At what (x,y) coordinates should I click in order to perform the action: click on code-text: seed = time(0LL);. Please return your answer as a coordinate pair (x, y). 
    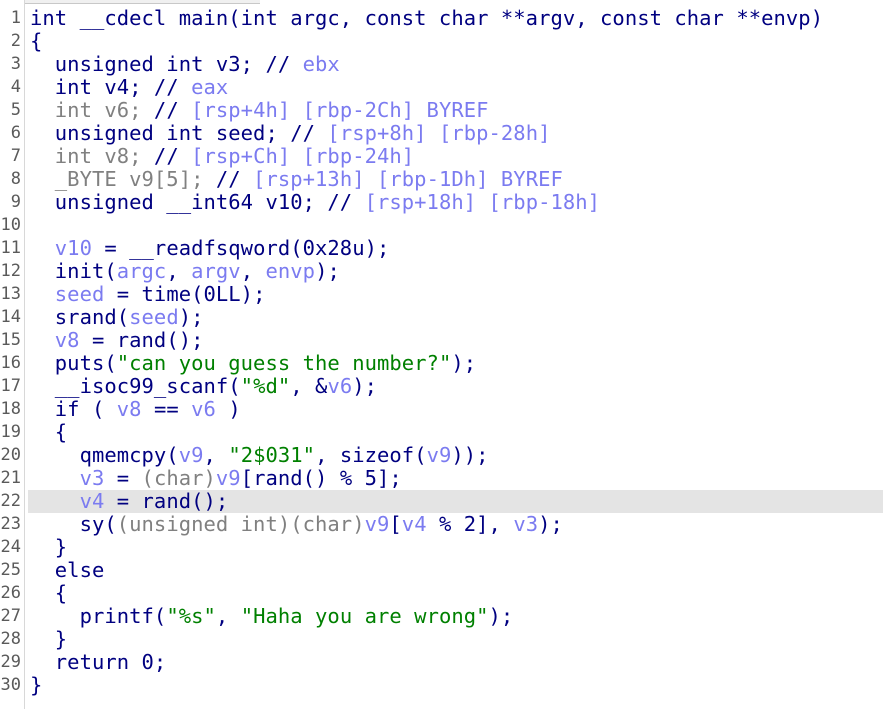
    Looking at the image, I should click on (455, 294).